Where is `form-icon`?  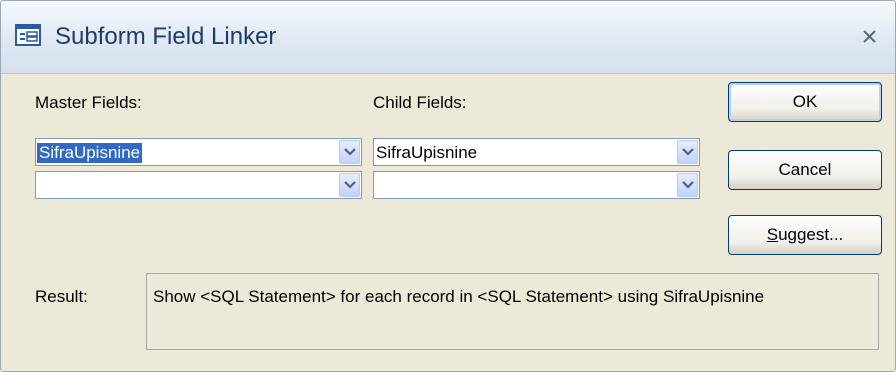
form-icon is located at coordinates (28, 35).